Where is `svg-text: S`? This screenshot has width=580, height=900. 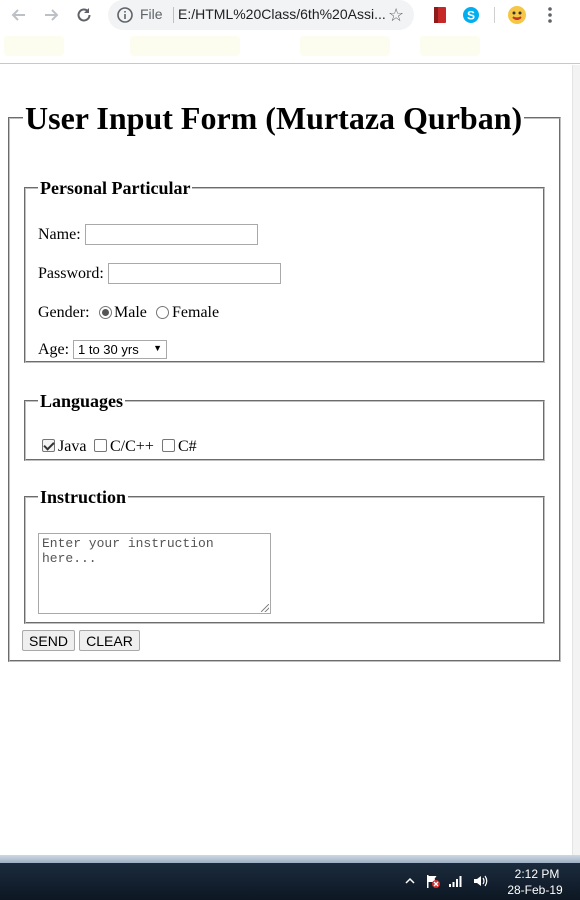 svg-text: S is located at coordinates (471, 16).